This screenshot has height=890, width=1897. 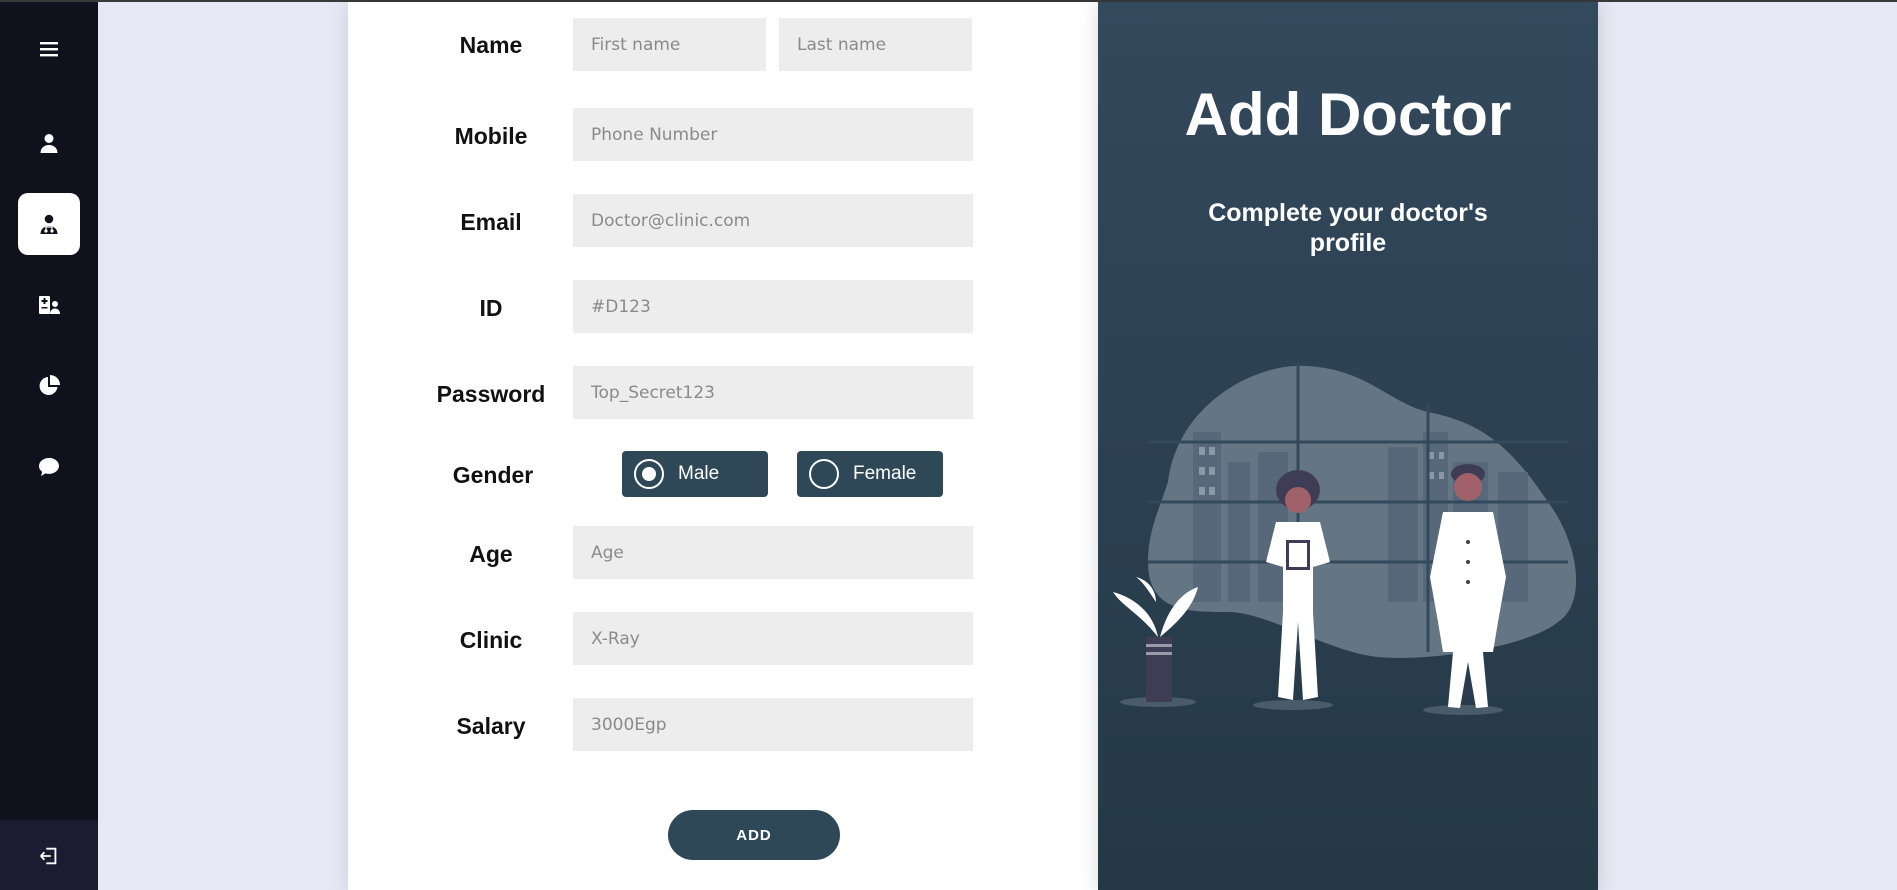 I want to click on id-label: ID, so click(x=491, y=308).